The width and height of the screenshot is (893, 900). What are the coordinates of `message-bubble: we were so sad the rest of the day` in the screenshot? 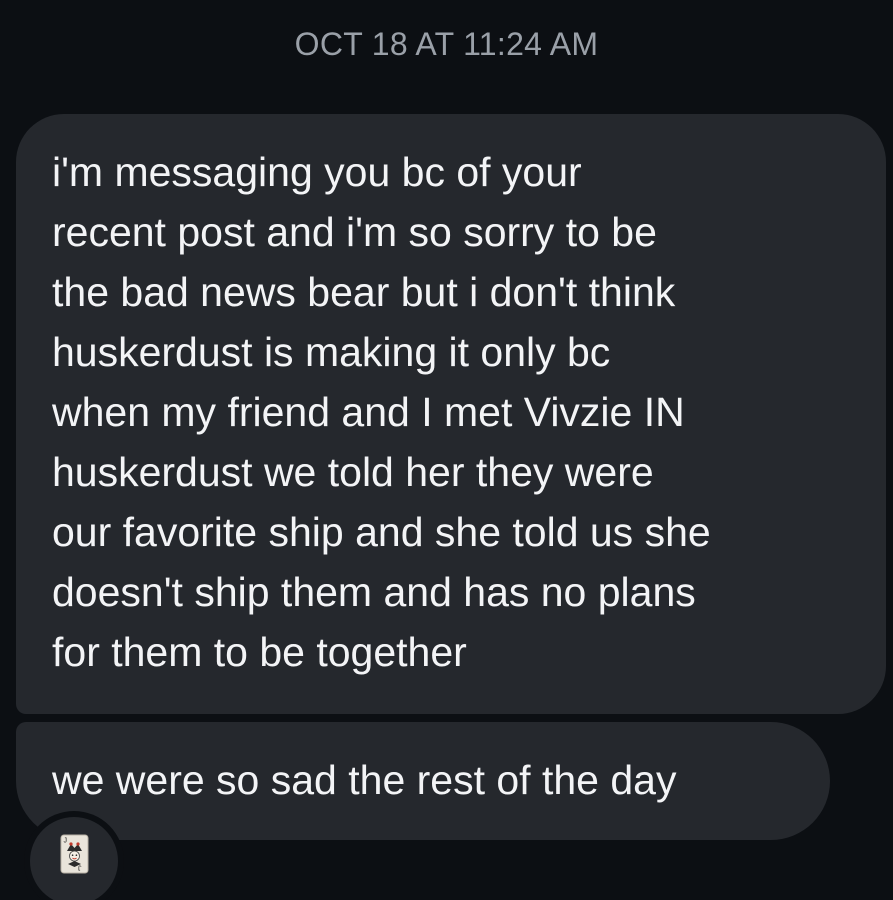 It's located at (423, 781).